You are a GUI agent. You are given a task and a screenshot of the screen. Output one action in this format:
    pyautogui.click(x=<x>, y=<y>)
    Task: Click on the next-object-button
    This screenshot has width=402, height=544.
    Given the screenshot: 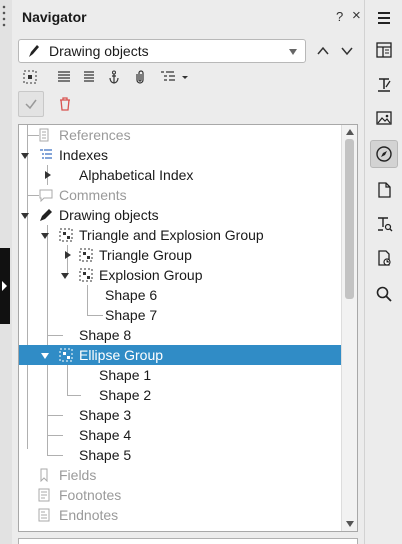 What is the action you would take?
    pyautogui.click(x=347, y=51)
    